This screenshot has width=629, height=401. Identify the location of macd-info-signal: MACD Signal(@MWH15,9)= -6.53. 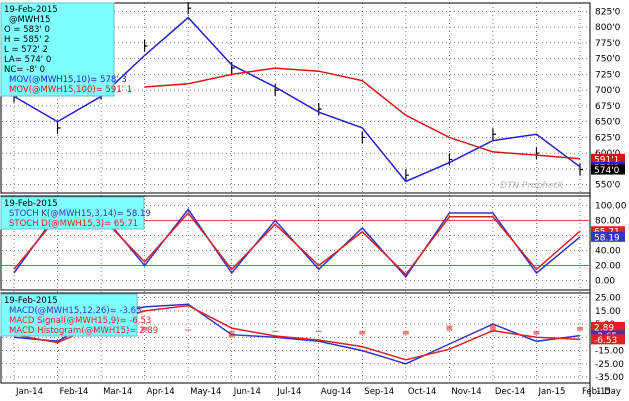
(80, 321).